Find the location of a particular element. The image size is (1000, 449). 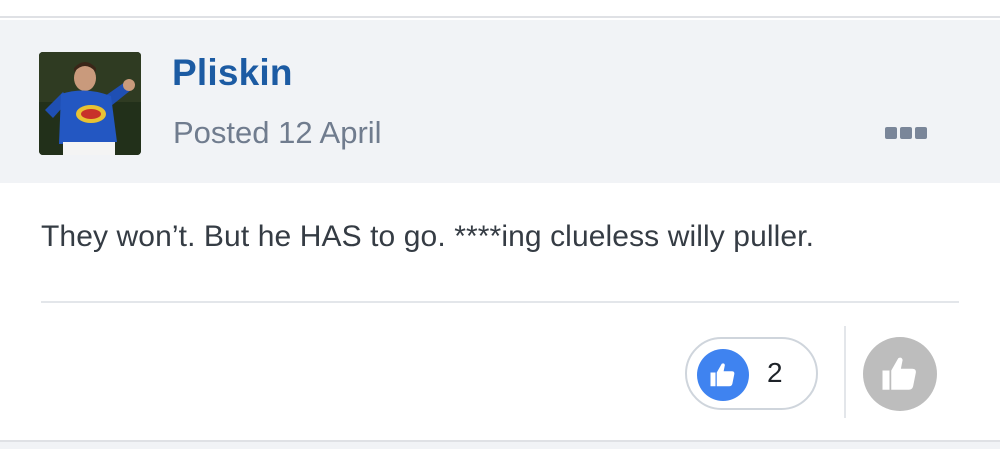

author-name: Pliskin is located at coordinates (232, 73).